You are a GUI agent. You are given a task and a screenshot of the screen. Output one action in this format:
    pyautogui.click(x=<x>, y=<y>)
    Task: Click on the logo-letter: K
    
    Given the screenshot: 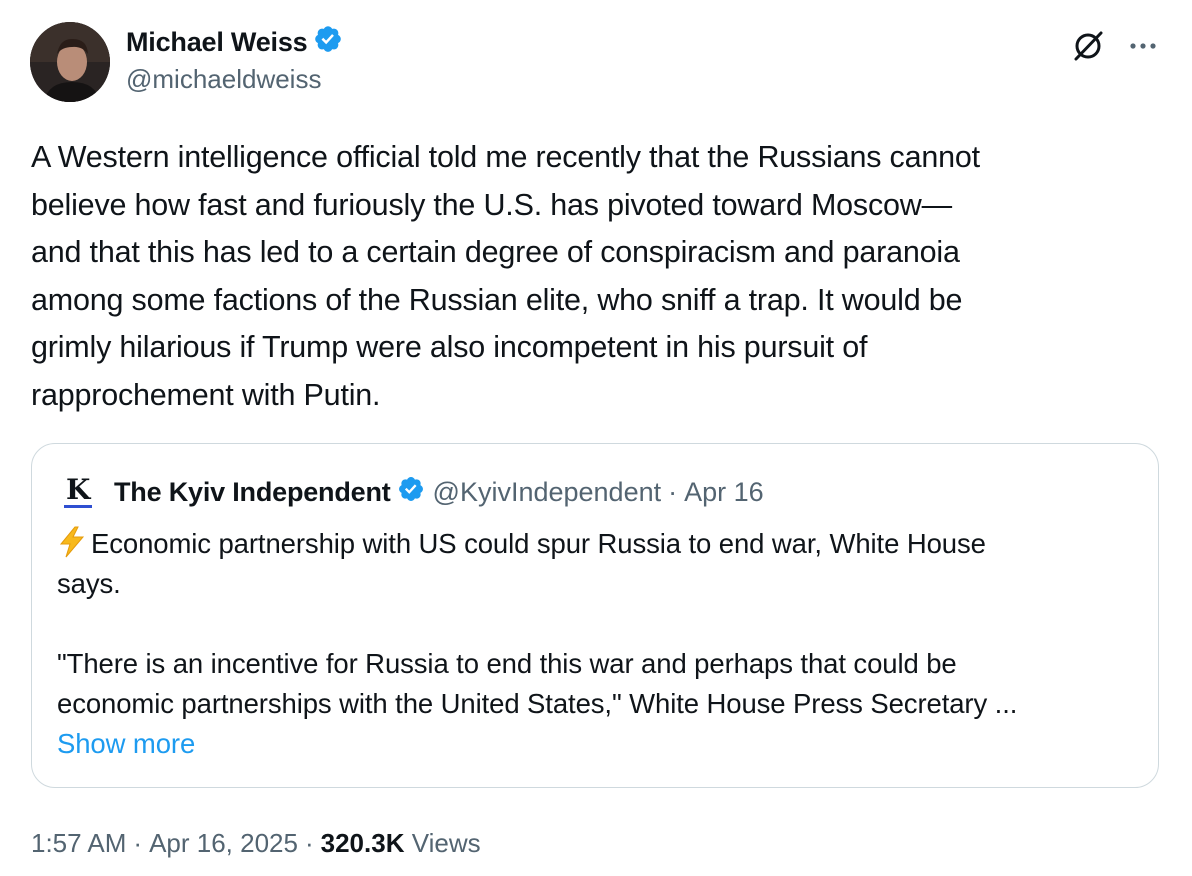 What is the action you would take?
    pyautogui.click(x=78, y=489)
    